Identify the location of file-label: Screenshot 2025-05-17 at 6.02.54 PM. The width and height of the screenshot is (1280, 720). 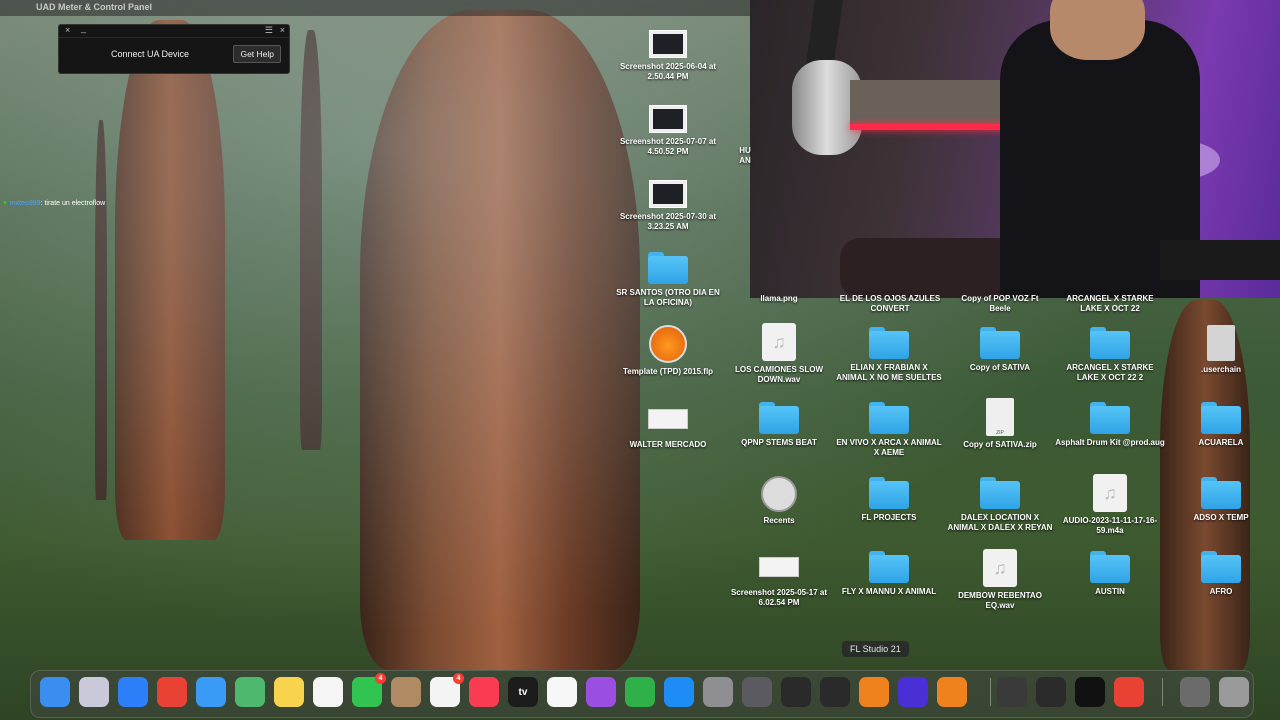
(779, 597).